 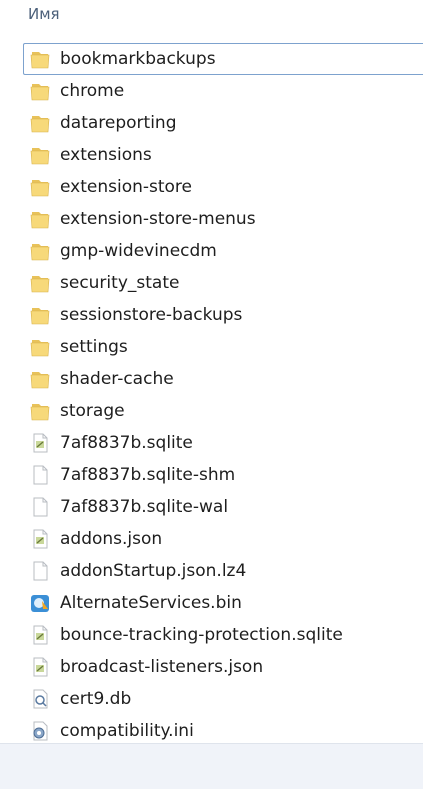 I want to click on file-list-item: 7af8837b.sqlite-shm, so click(x=211, y=475).